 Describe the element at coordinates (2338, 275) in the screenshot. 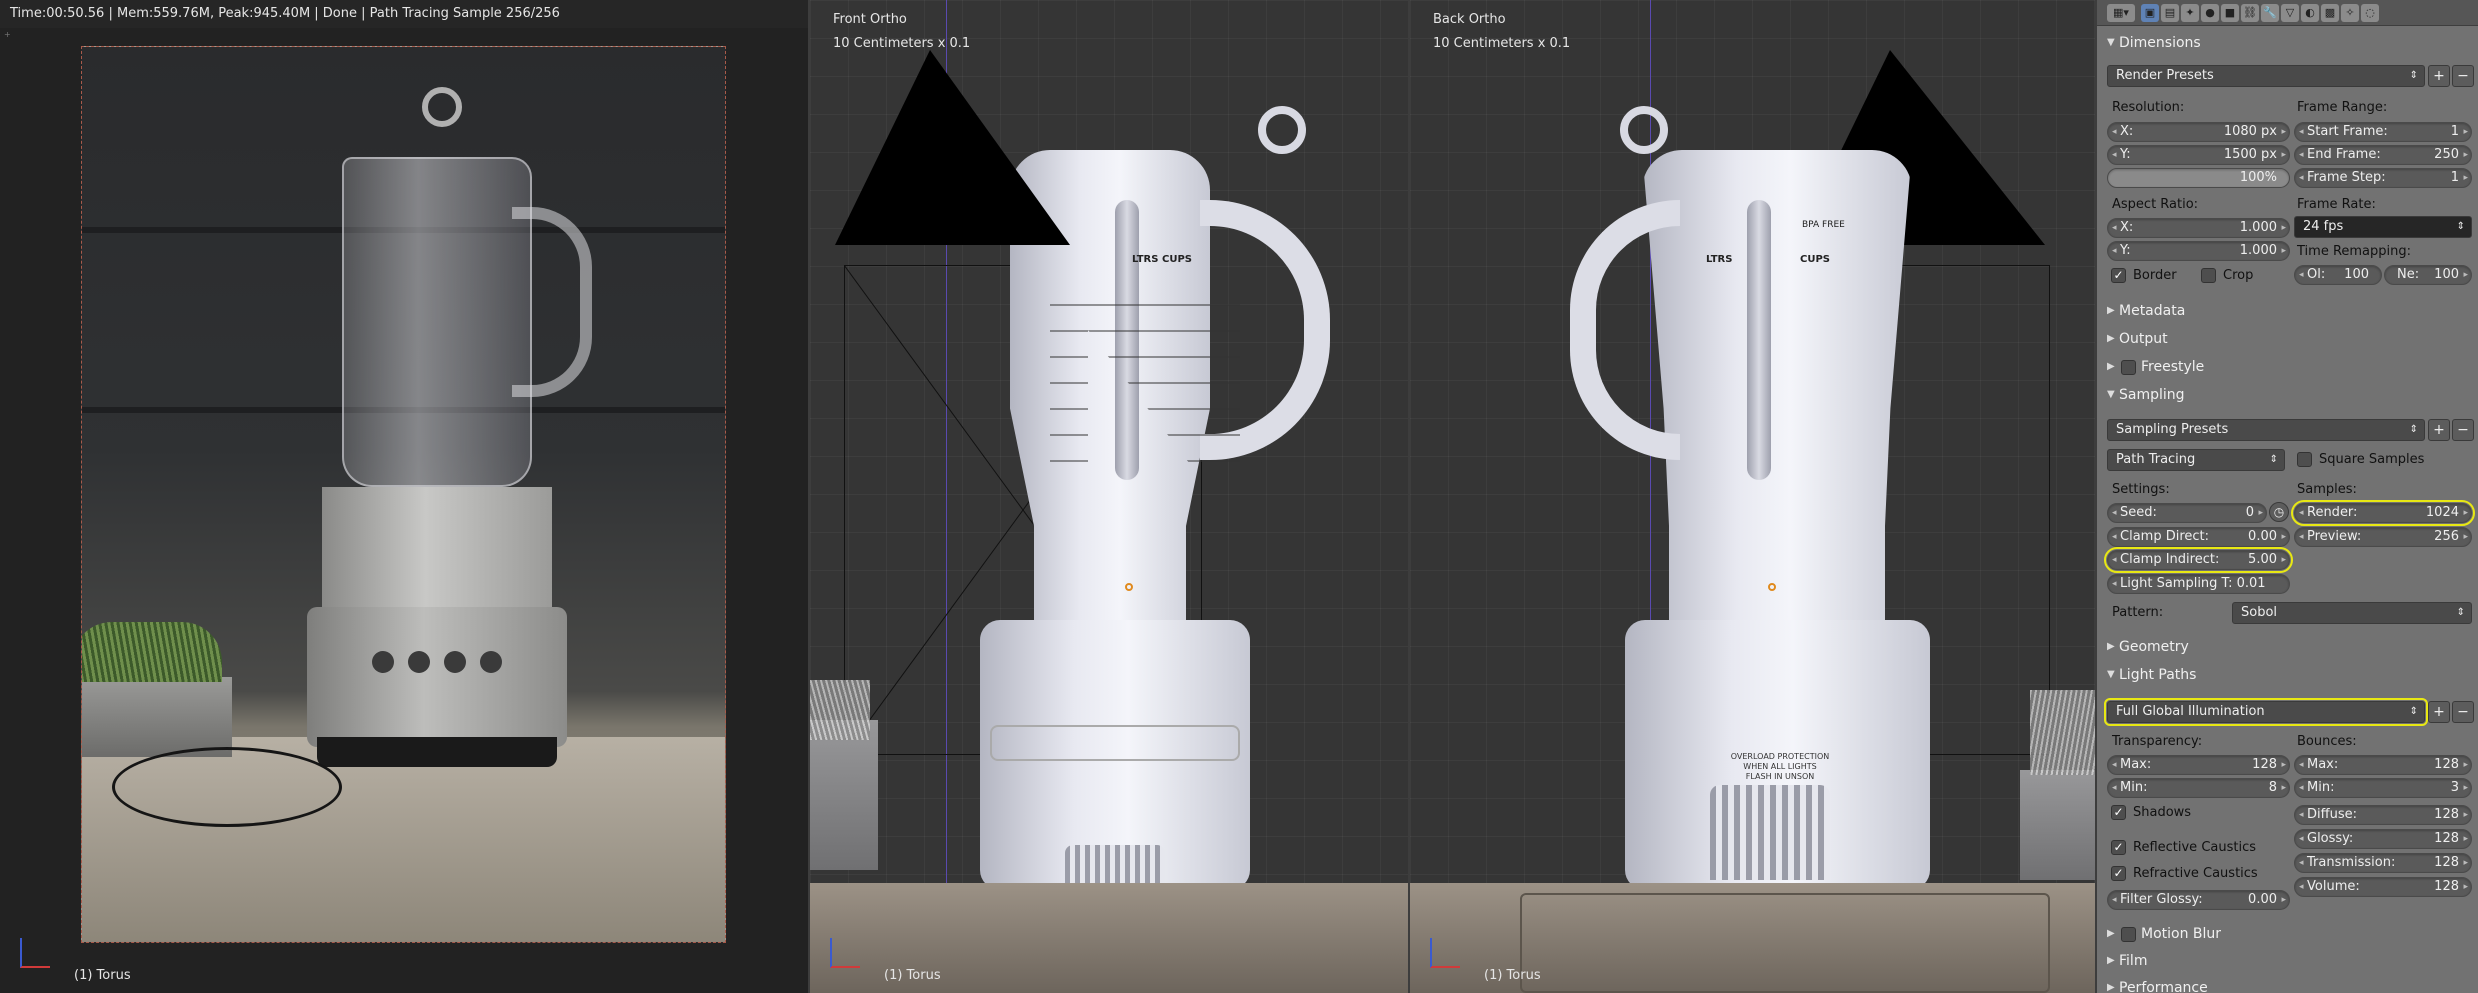

I see `time-remap-old-field: ◂ Ol: 100` at that location.